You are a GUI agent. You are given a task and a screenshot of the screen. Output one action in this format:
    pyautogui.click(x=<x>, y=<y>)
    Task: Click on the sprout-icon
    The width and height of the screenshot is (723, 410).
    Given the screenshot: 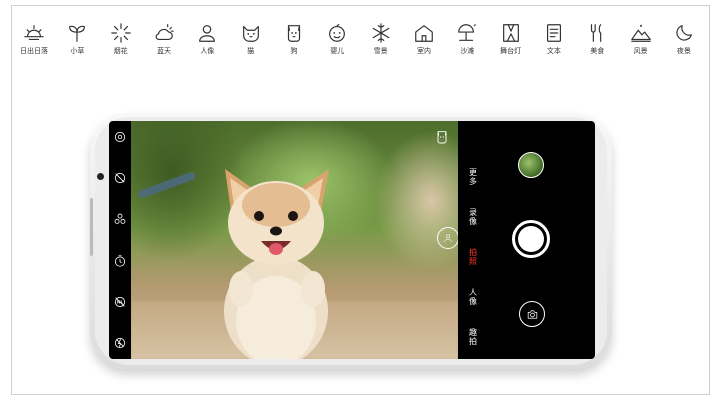 What is the action you would take?
    pyautogui.click(x=77, y=33)
    